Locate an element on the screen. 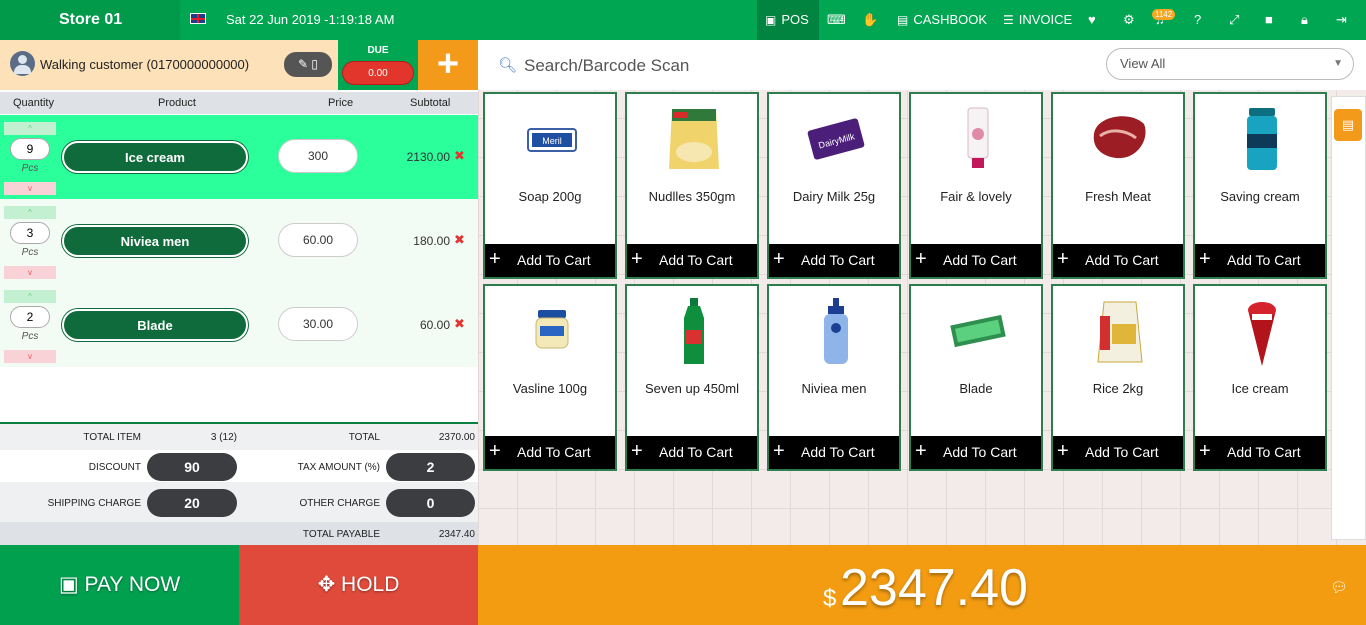 Image resolution: width=1366 pixels, height=625 pixels. product-card-name: Seven up 450ml is located at coordinates (692, 388).